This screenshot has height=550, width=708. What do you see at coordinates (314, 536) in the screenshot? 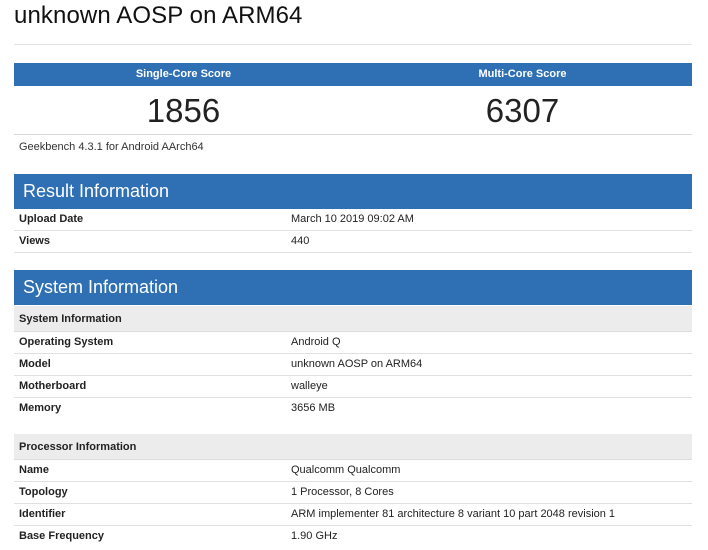
I see `row-value: 1.90 GHz` at bounding box center [314, 536].